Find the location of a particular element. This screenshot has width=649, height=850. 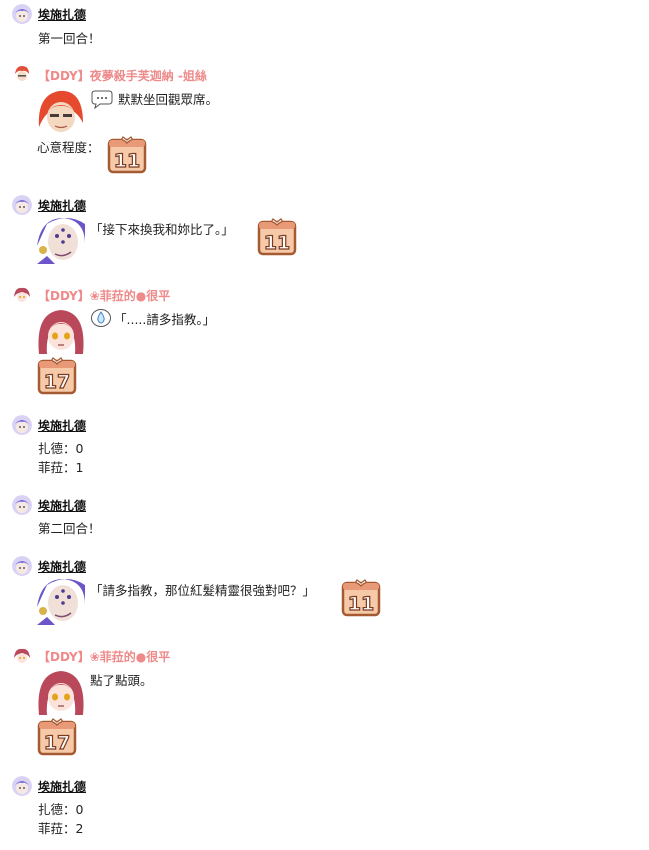

message-text: 默默坐回觀眾席。 is located at coordinates (168, 99).